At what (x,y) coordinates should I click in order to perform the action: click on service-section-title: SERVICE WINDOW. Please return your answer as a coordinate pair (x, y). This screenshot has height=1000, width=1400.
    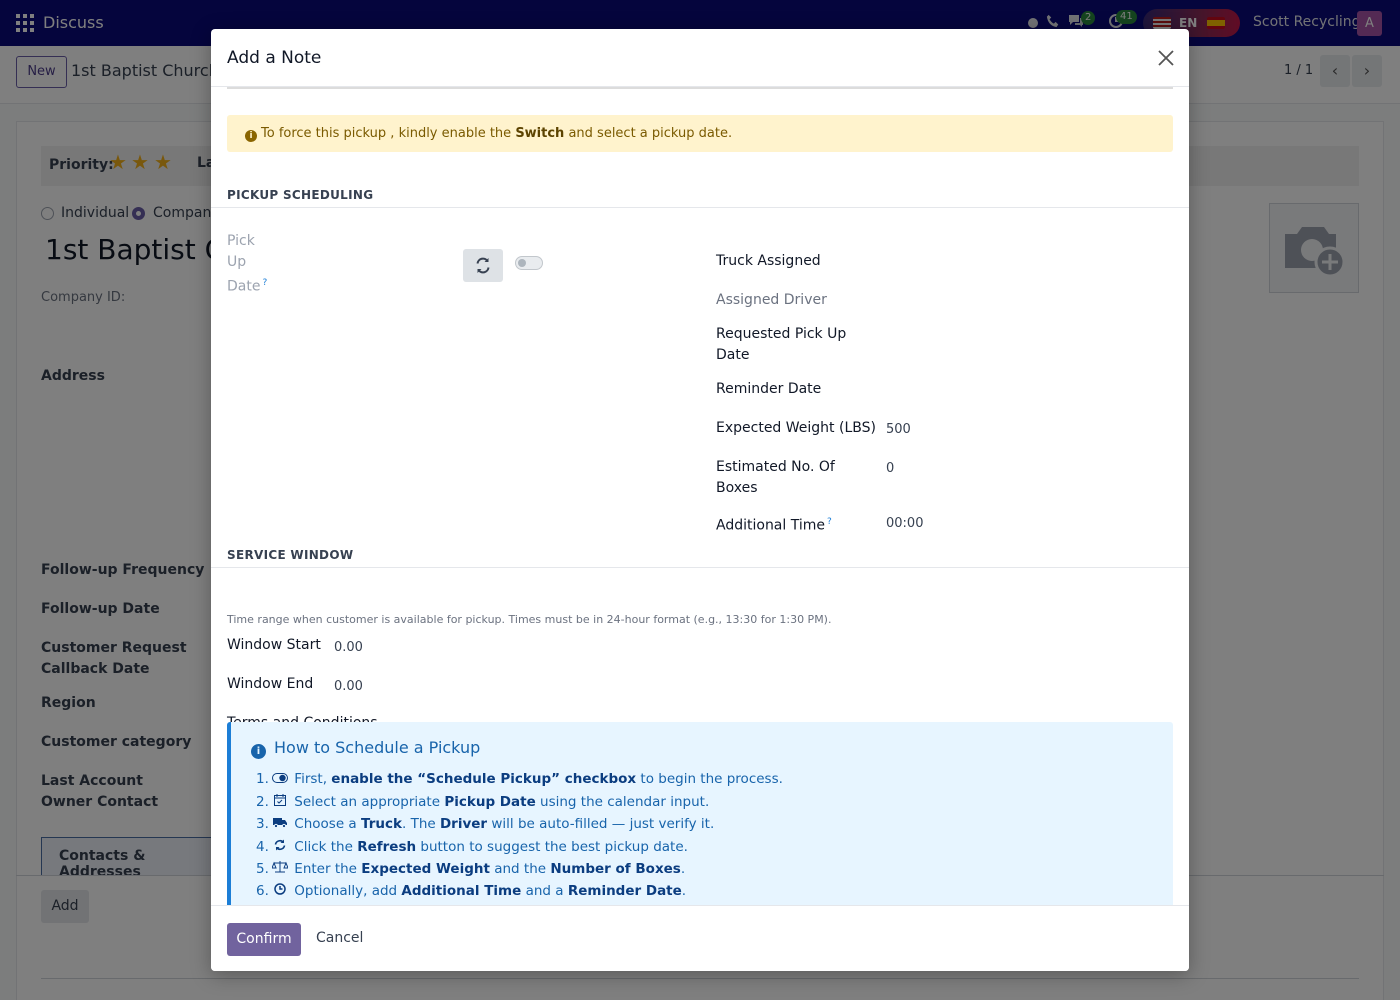
    Looking at the image, I should click on (290, 555).